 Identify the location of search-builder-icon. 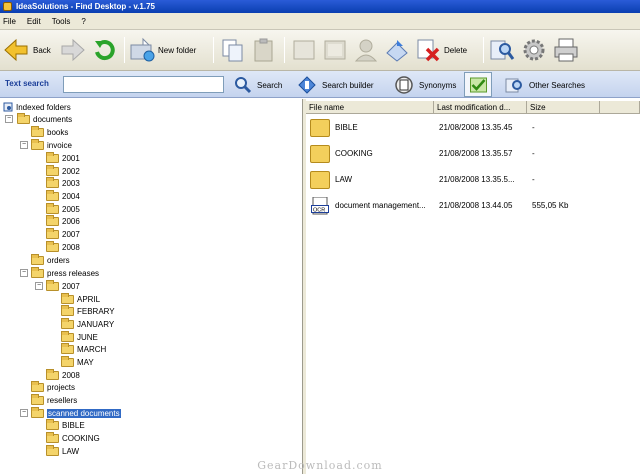
(307, 85).